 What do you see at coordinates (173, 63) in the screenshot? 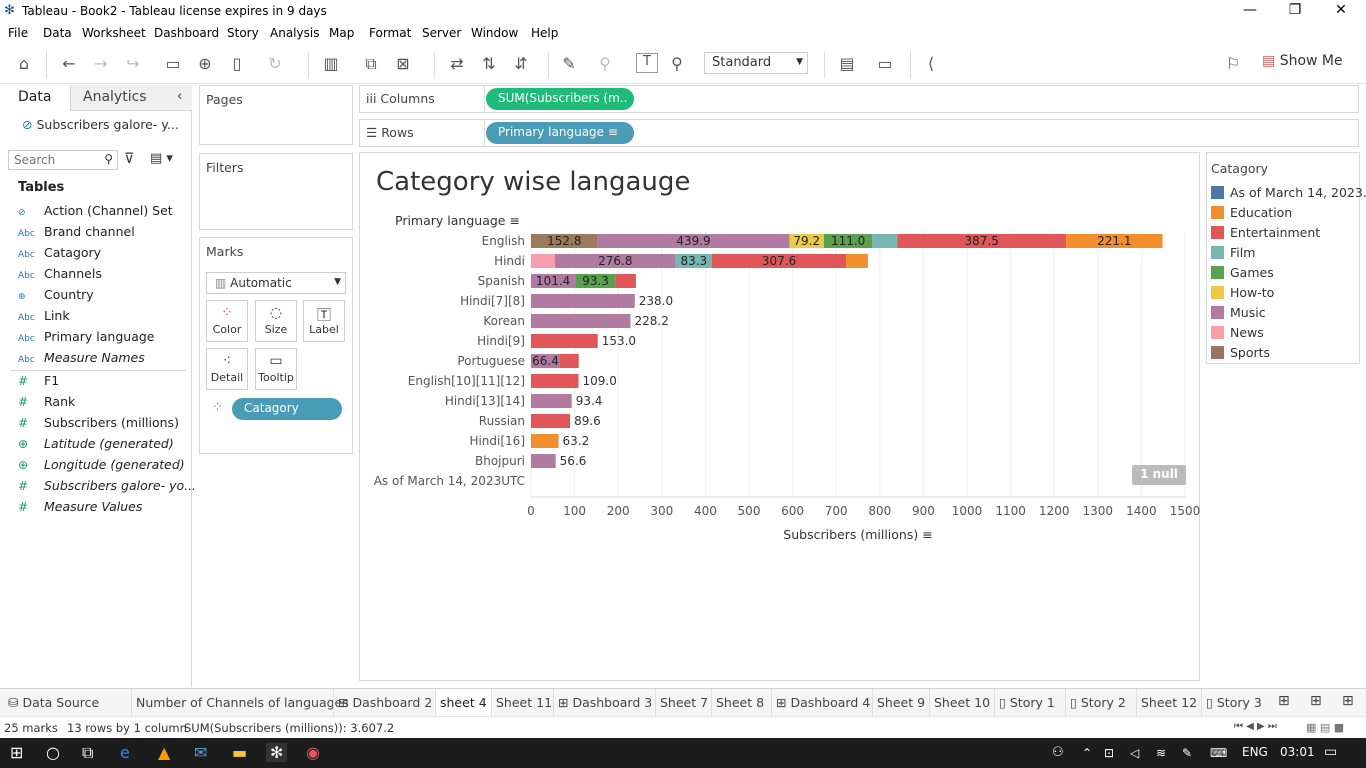
I see `save-icon: ▭` at bounding box center [173, 63].